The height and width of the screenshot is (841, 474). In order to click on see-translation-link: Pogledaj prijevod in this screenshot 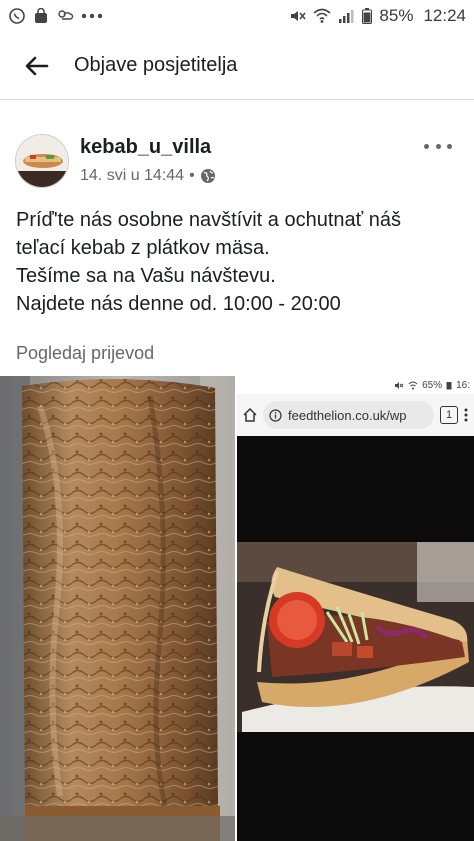, I will do `click(85, 353)`.